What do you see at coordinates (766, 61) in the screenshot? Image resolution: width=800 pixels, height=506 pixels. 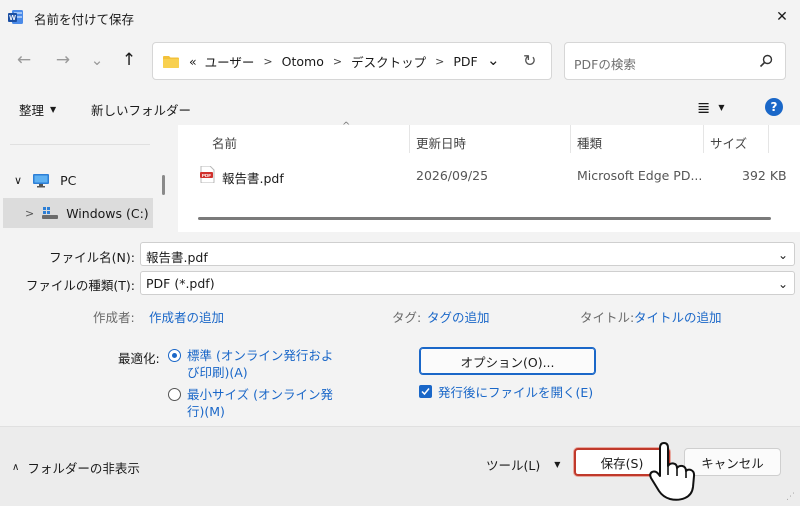 I see `search-icon` at bounding box center [766, 61].